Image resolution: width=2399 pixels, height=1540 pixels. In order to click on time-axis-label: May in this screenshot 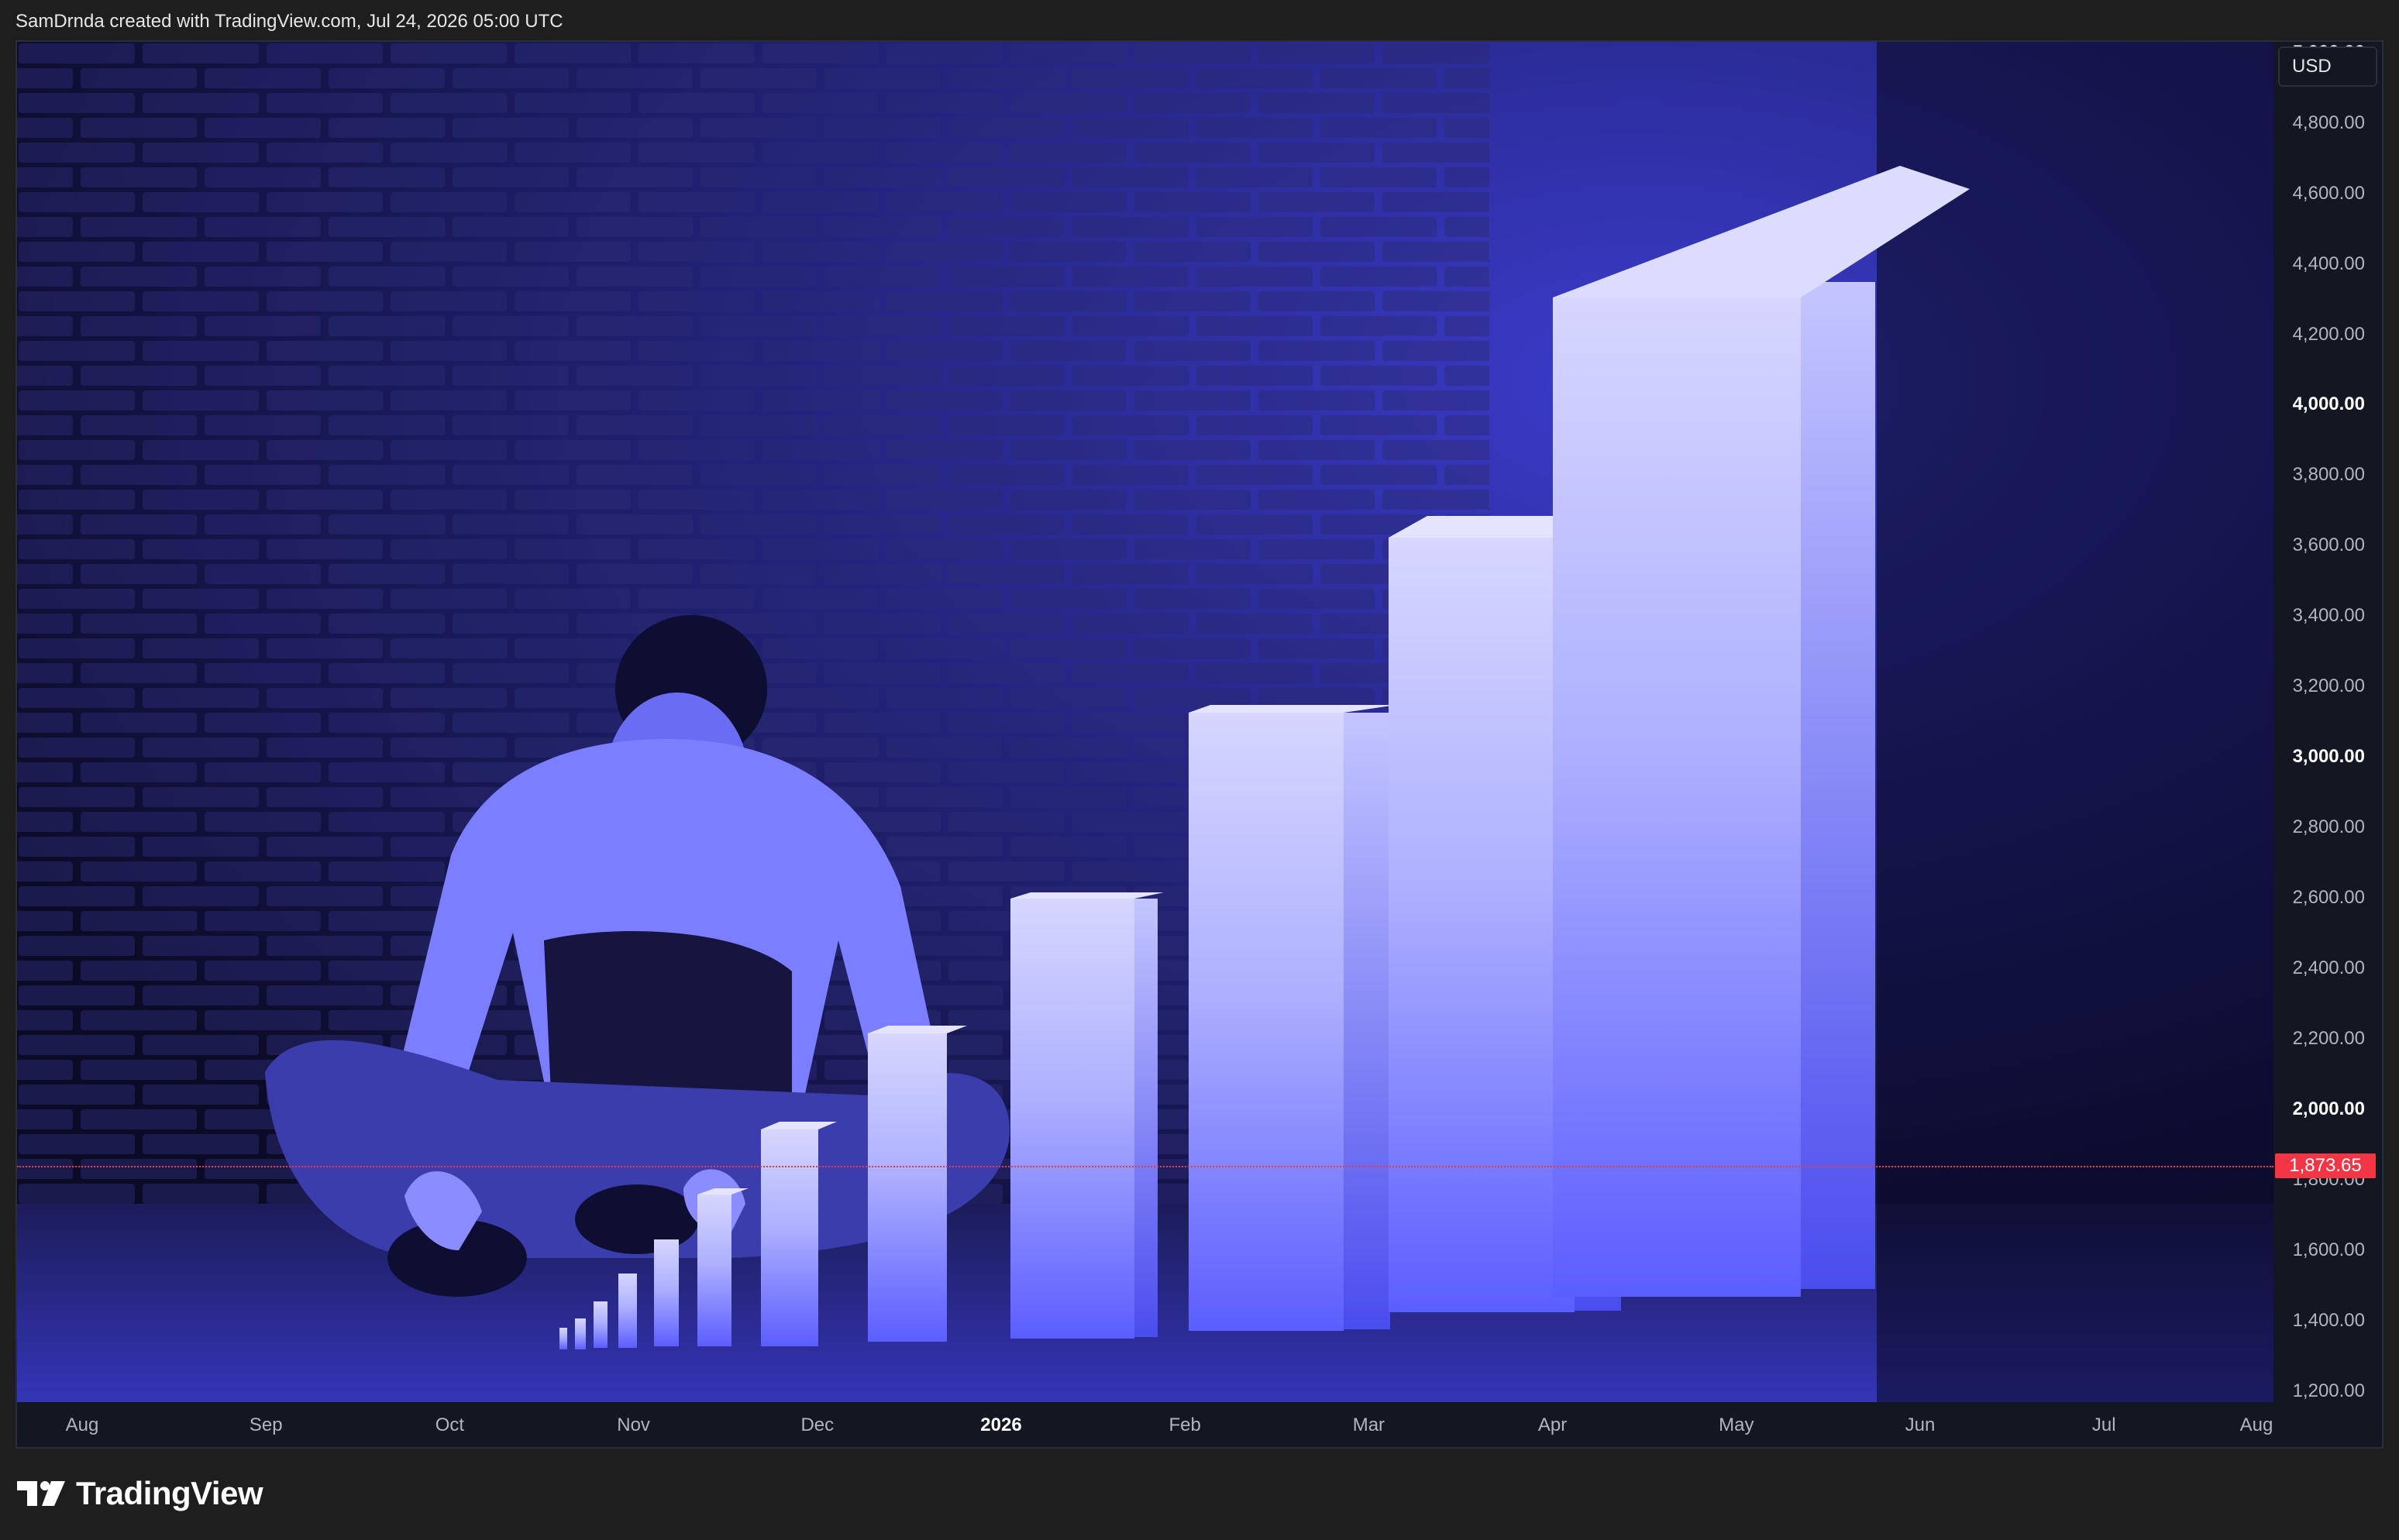, I will do `click(1736, 1425)`.